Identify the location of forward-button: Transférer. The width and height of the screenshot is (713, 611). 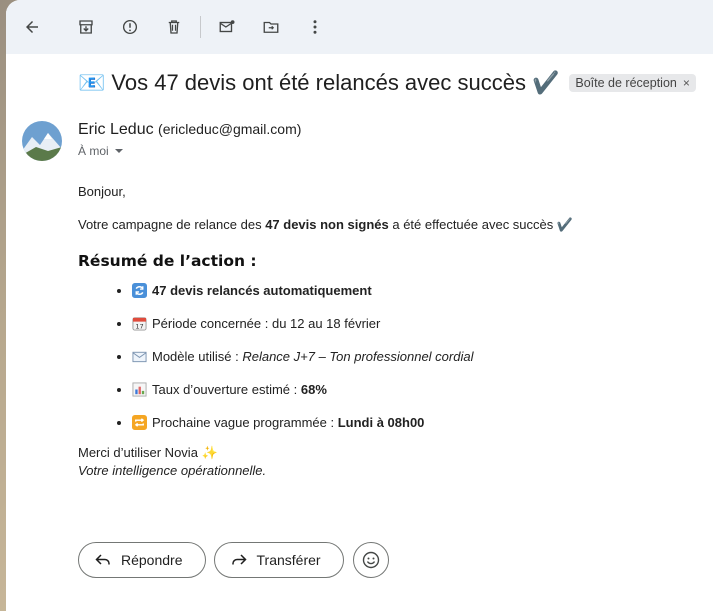
(278, 560).